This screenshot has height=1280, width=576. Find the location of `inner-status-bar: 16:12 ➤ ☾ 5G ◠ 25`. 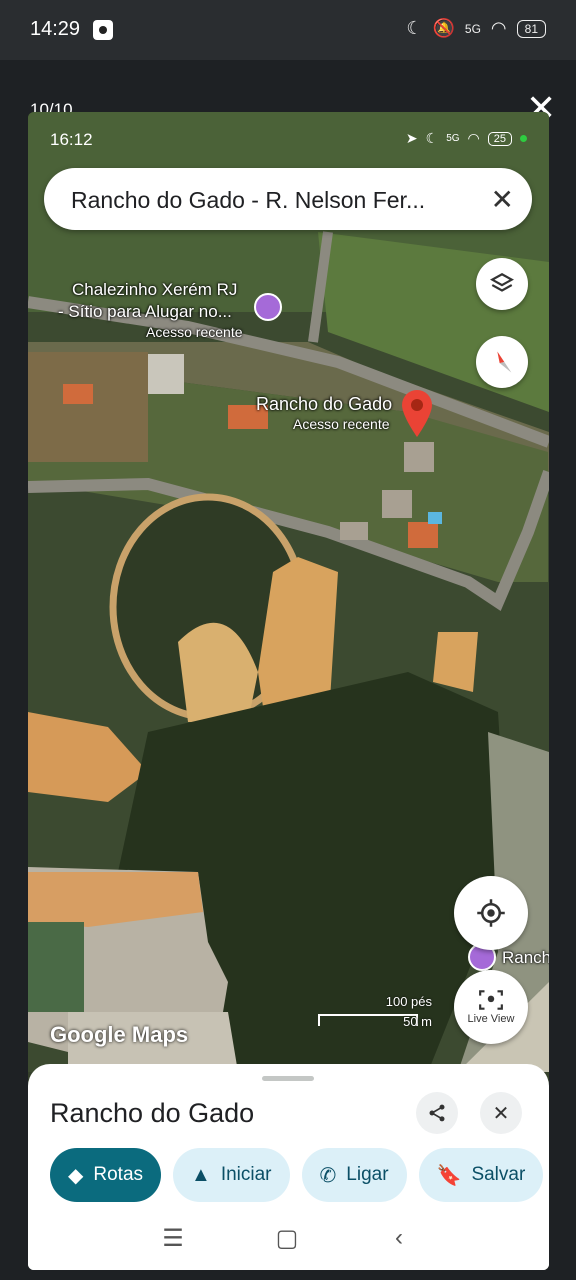

inner-status-bar: 16:12 ➤ ☾ 5G ◠ 25 is located at coordinates (288, 137).